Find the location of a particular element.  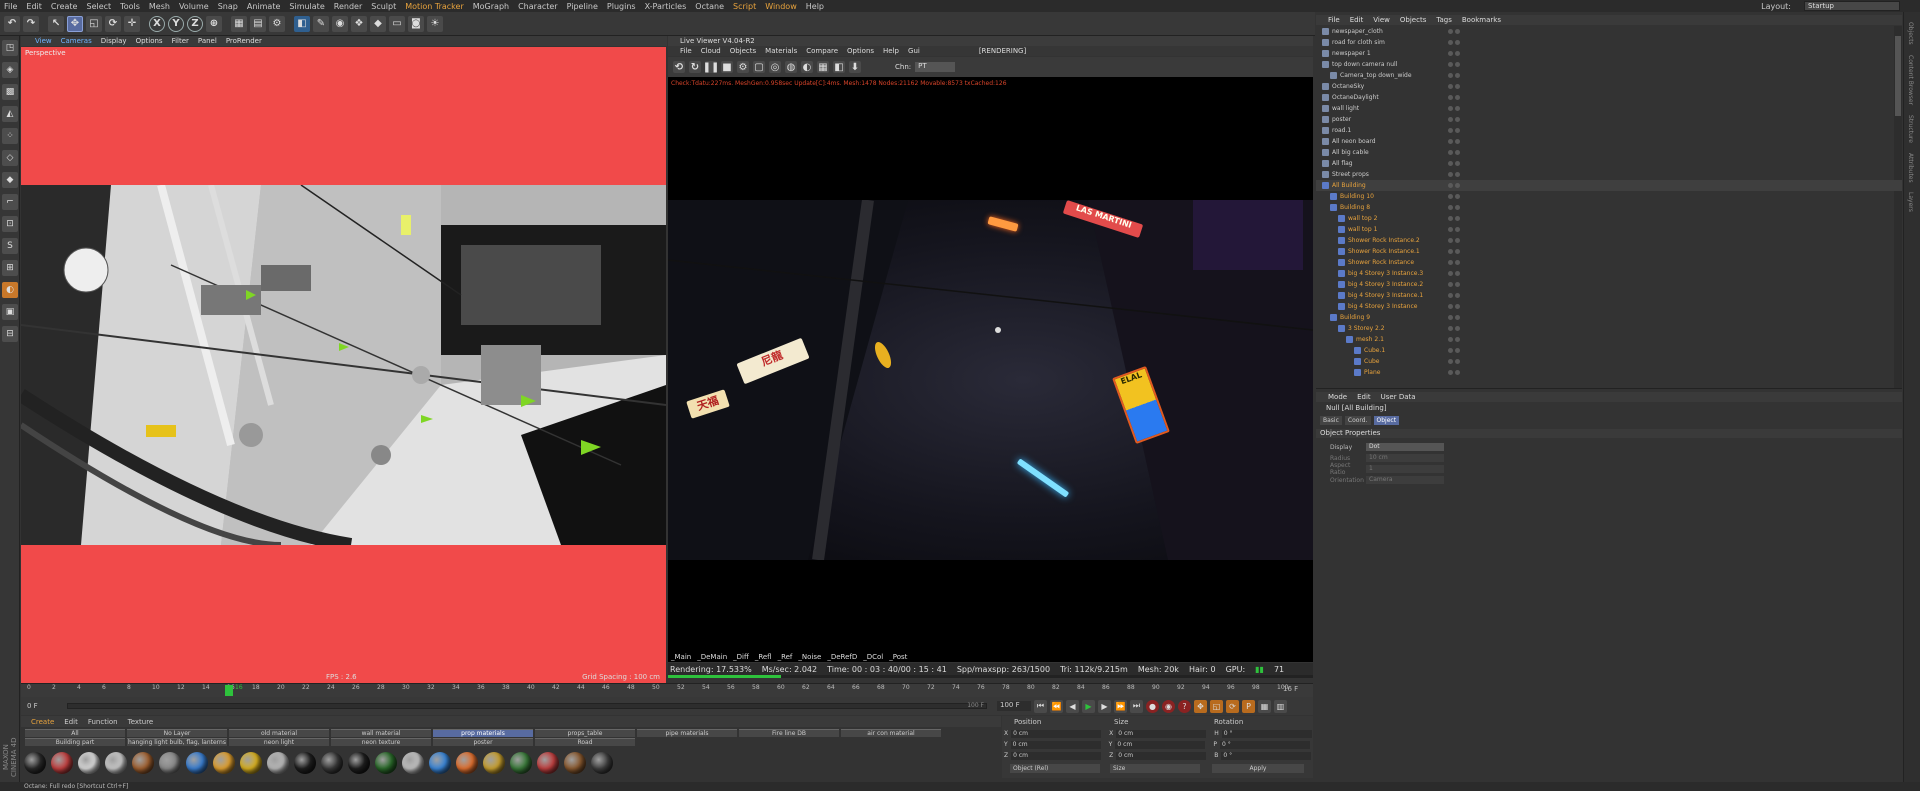

region-render-icon: ▢ is located at coordinates (759, 67).